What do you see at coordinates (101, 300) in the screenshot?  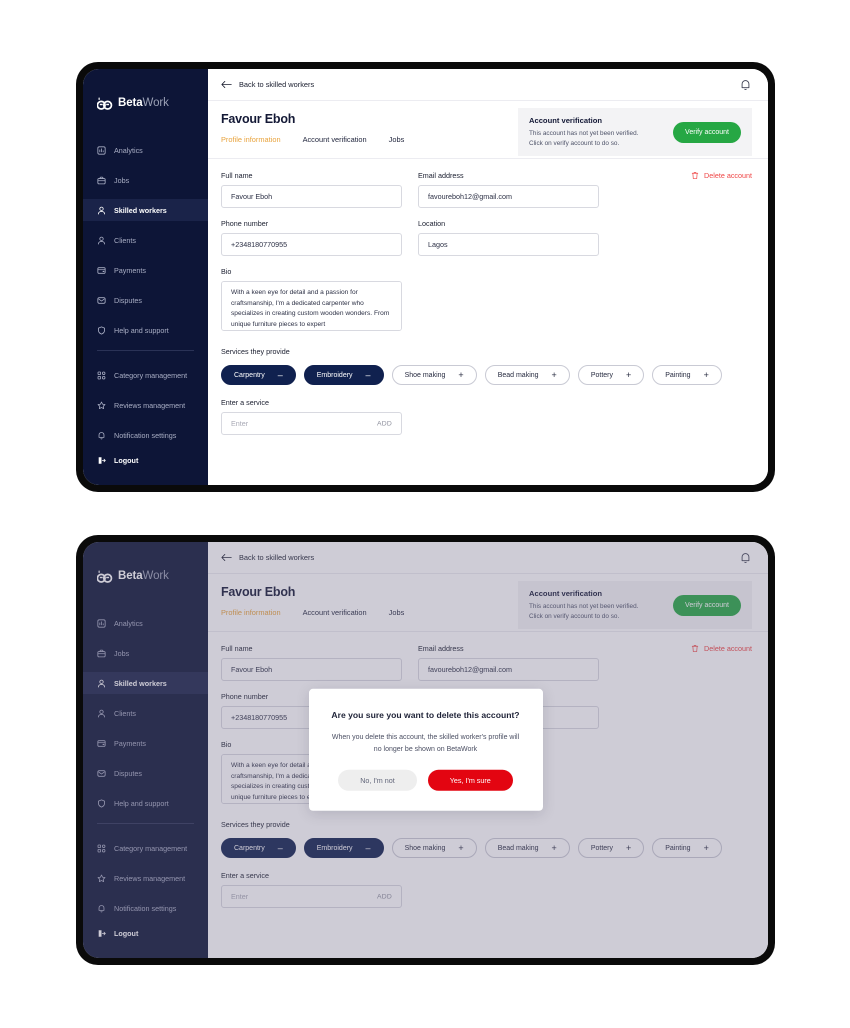 I see `message-icon` at bounding box center [101, 300].